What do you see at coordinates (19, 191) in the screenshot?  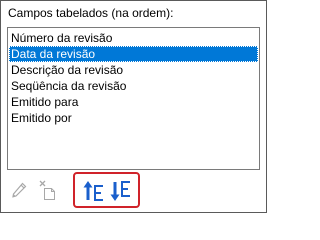 I see `pencil-icon` at bounding box center [19, 191].